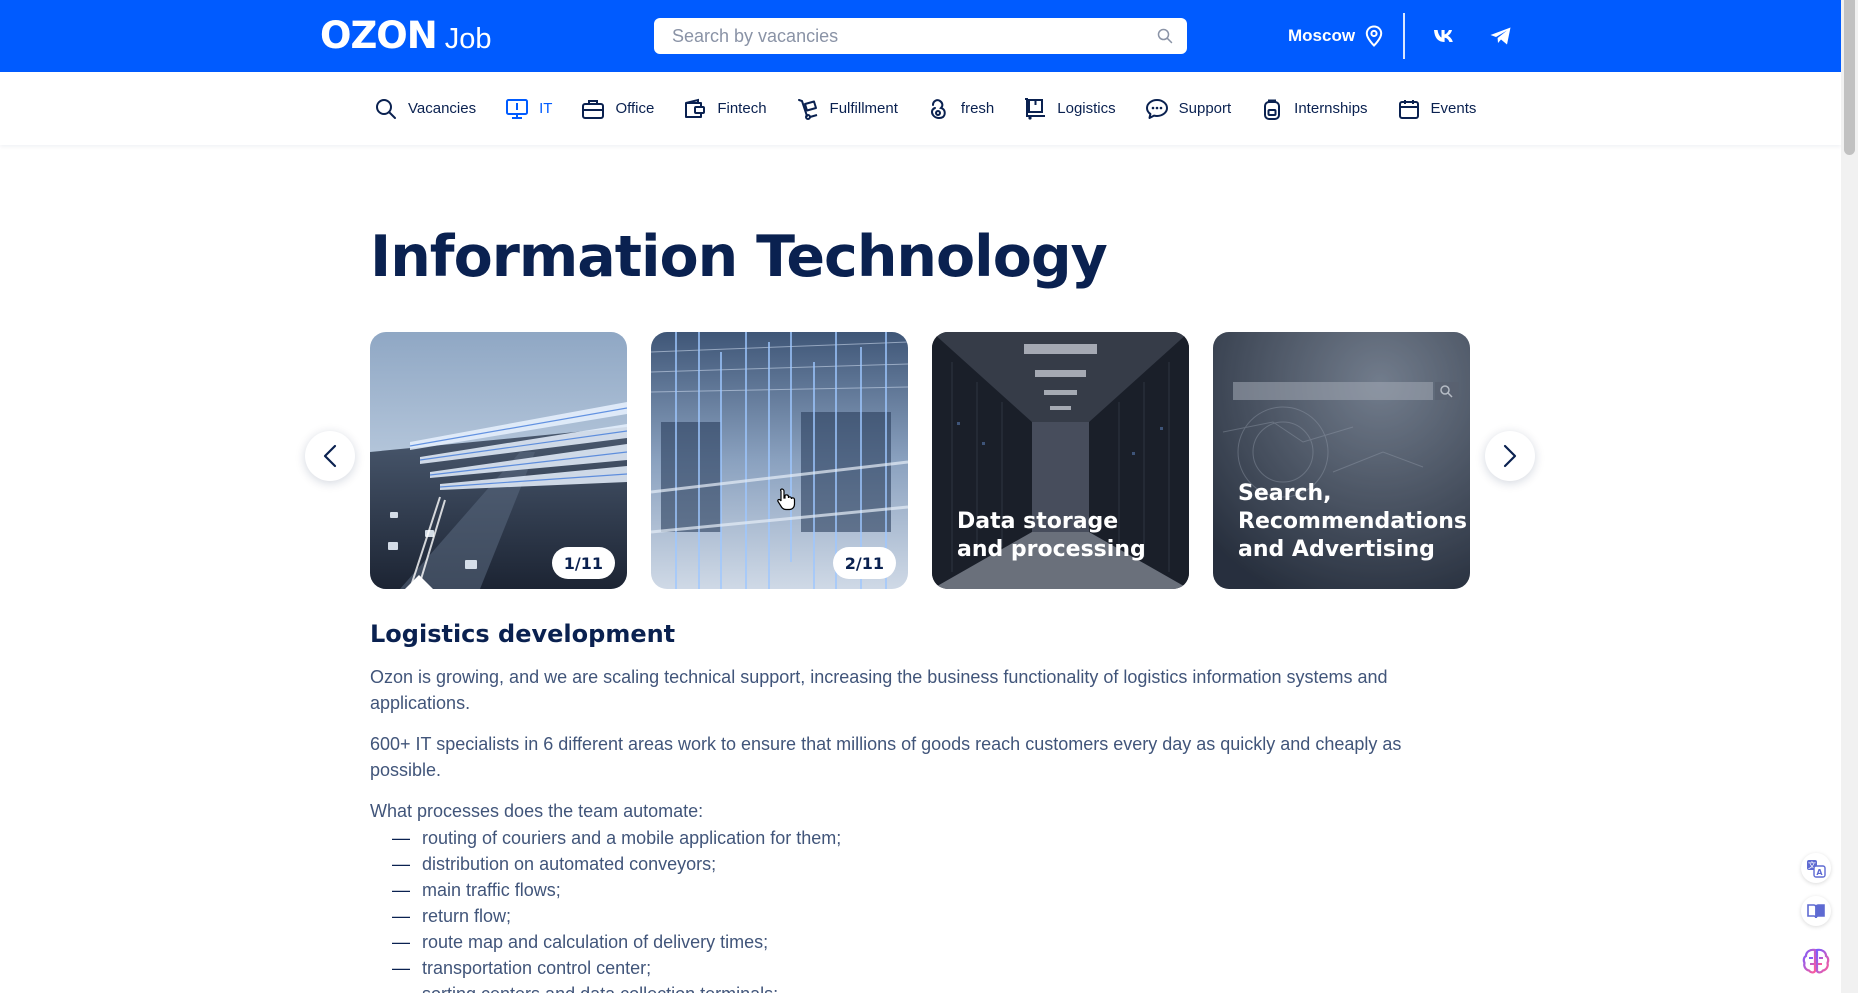 This screenshot has width=1858, height=993. Describe the element at coordinates (939, 109) in the screenshot. I see `fresh-icon` at that location.